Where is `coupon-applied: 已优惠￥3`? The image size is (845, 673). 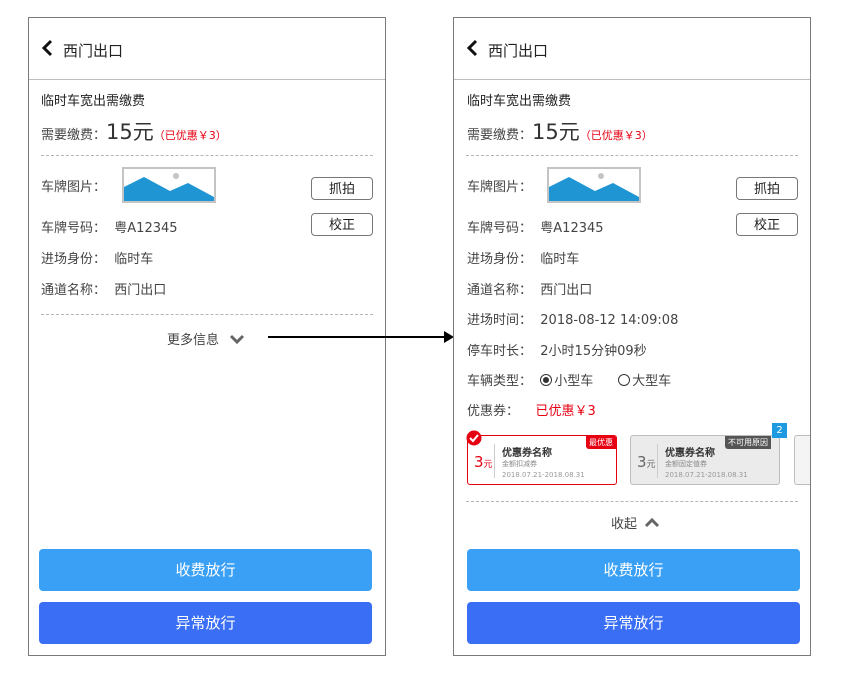 coupon-applied: 已优惠￥3 is located at coordinates (565, 411).